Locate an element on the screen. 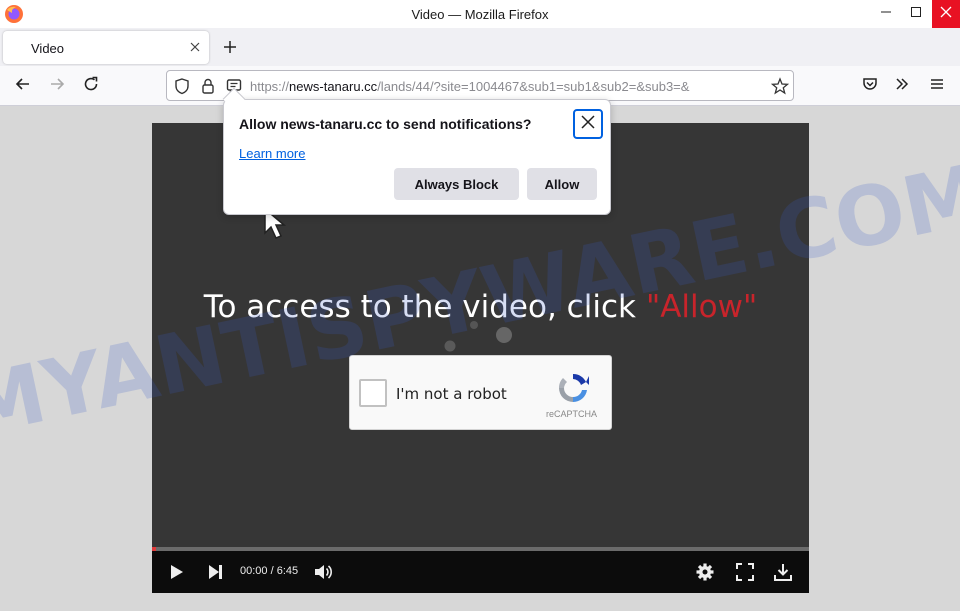 The height and width of the screenshot is (611, 960). forward-button is located at coordinates (57, 86).